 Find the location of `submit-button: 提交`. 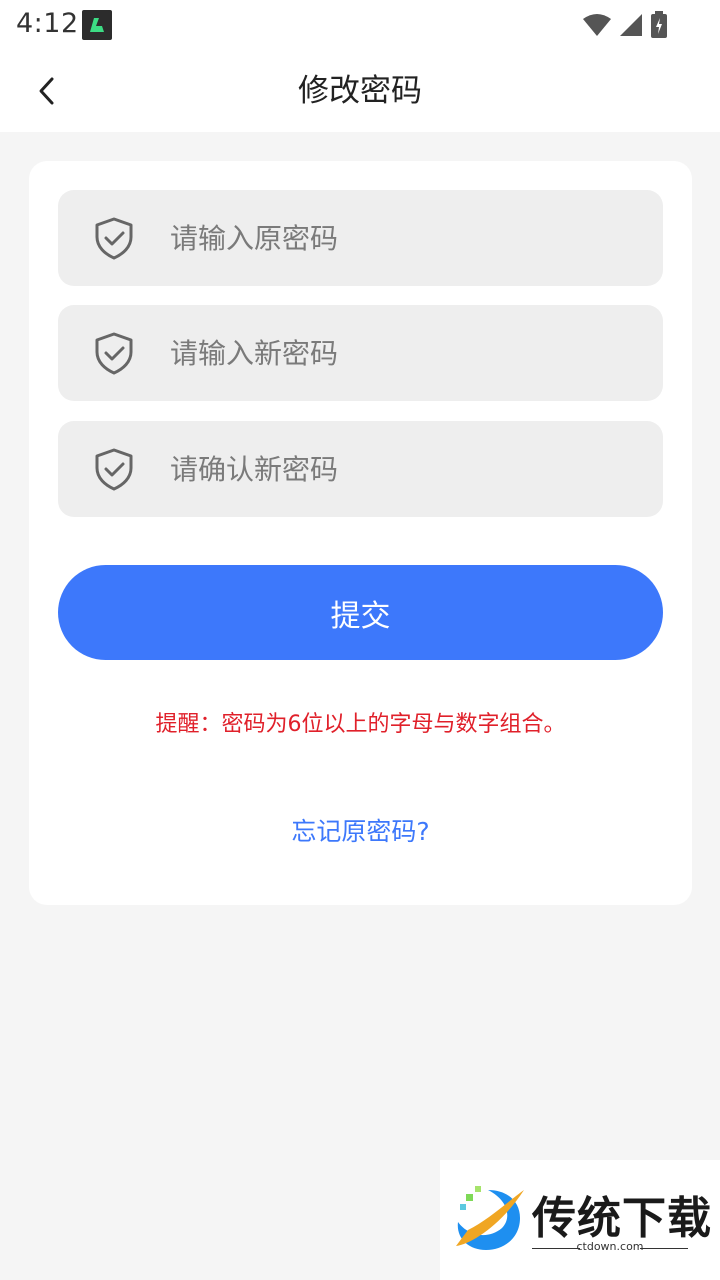

submit-button: 提交 is located at coordinates (360, 612).